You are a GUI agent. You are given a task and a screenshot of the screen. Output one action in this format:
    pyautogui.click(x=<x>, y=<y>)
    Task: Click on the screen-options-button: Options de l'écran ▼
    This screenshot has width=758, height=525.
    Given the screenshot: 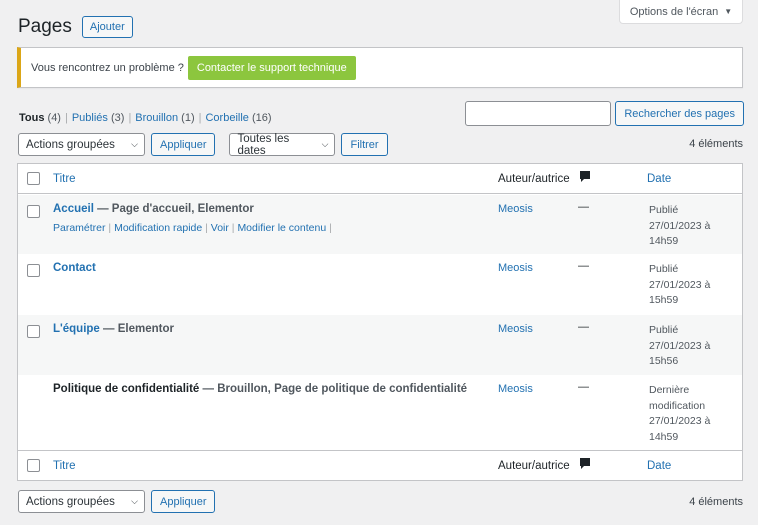 What is the action you would take?
    pyautogui.click(x=681, y=12)
    